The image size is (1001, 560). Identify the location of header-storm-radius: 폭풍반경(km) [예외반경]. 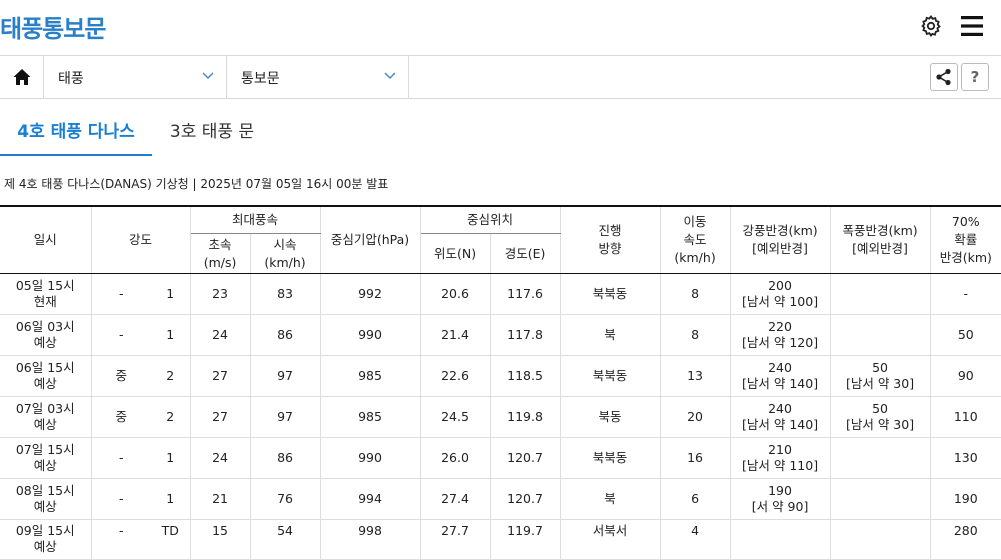
(880, 240).